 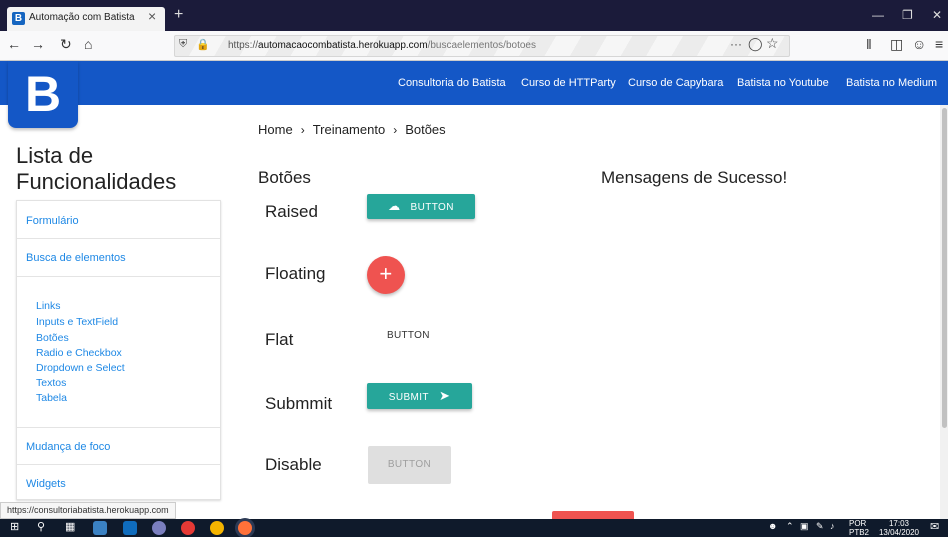 What do you see at coordinates (79, 353) in the screenshot?
I see `sidebar-subitem-radio: Radio e Checkbox` at bounding box center [79, 353].